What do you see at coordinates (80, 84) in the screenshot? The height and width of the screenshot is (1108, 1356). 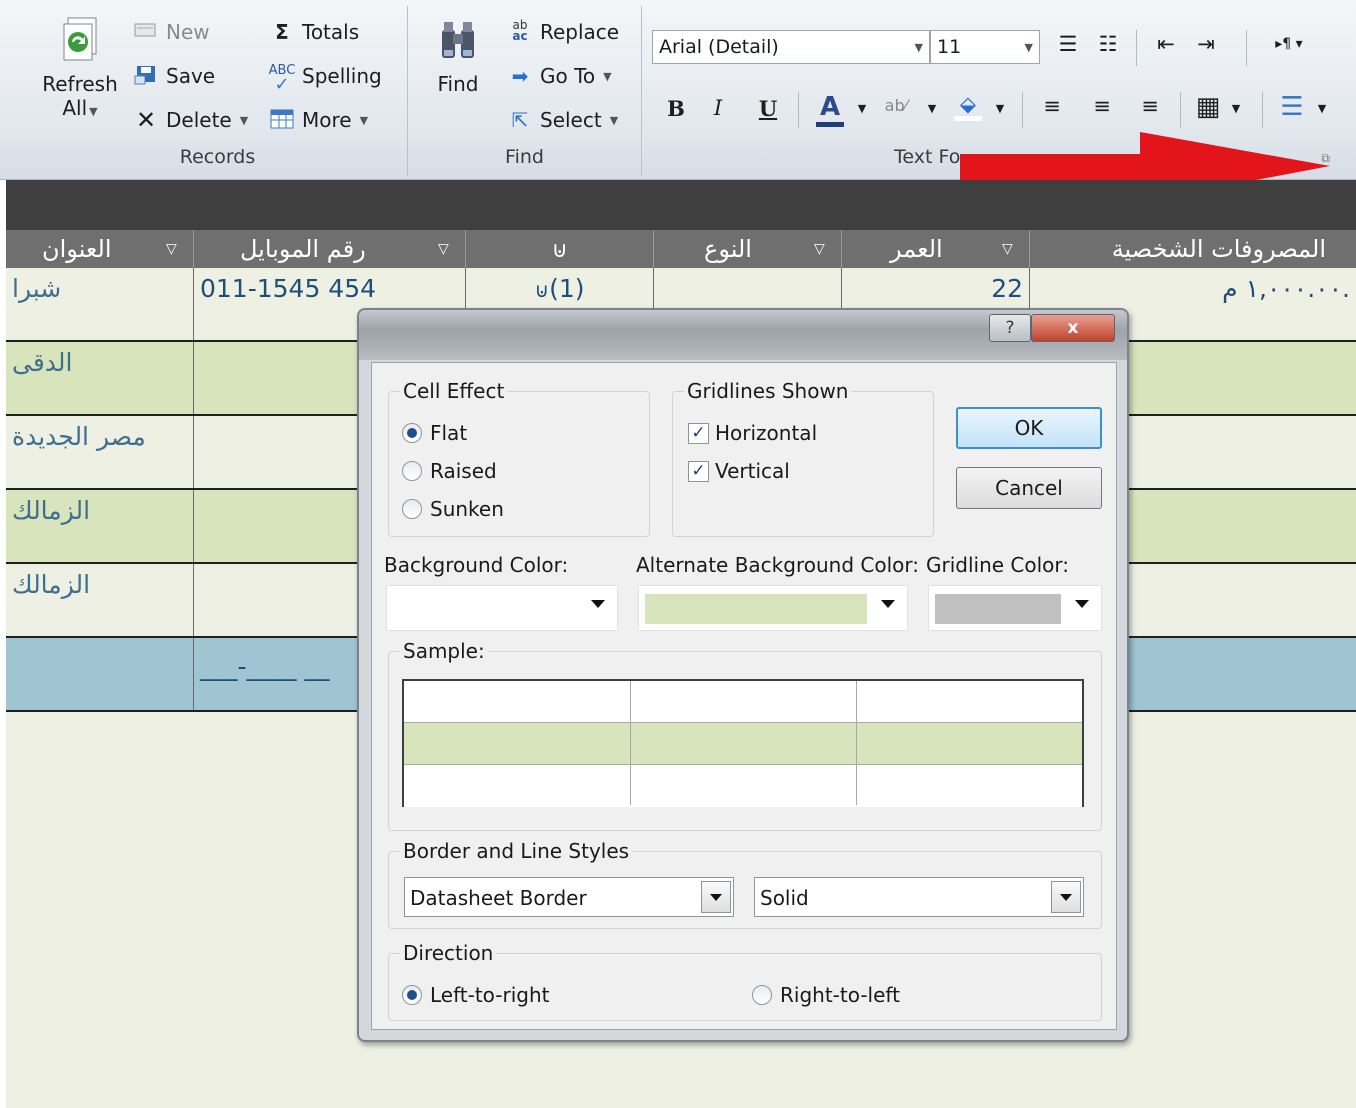 I see `refresh-label: Refresh` at bounding box center [80, 84].